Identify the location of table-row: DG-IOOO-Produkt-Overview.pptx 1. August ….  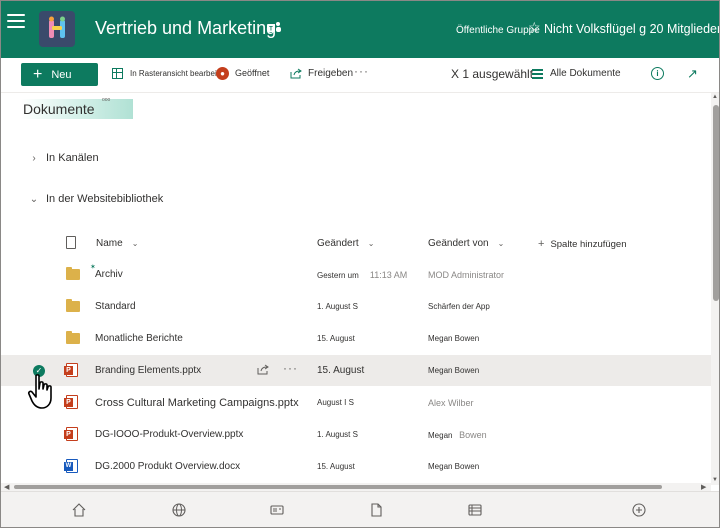
(356, 434).